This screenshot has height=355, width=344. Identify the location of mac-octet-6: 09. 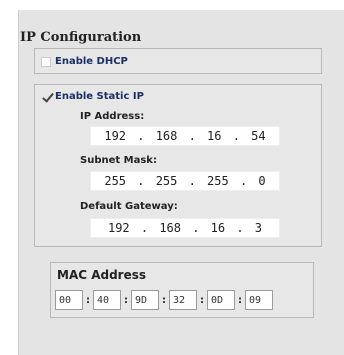
(259, 300).